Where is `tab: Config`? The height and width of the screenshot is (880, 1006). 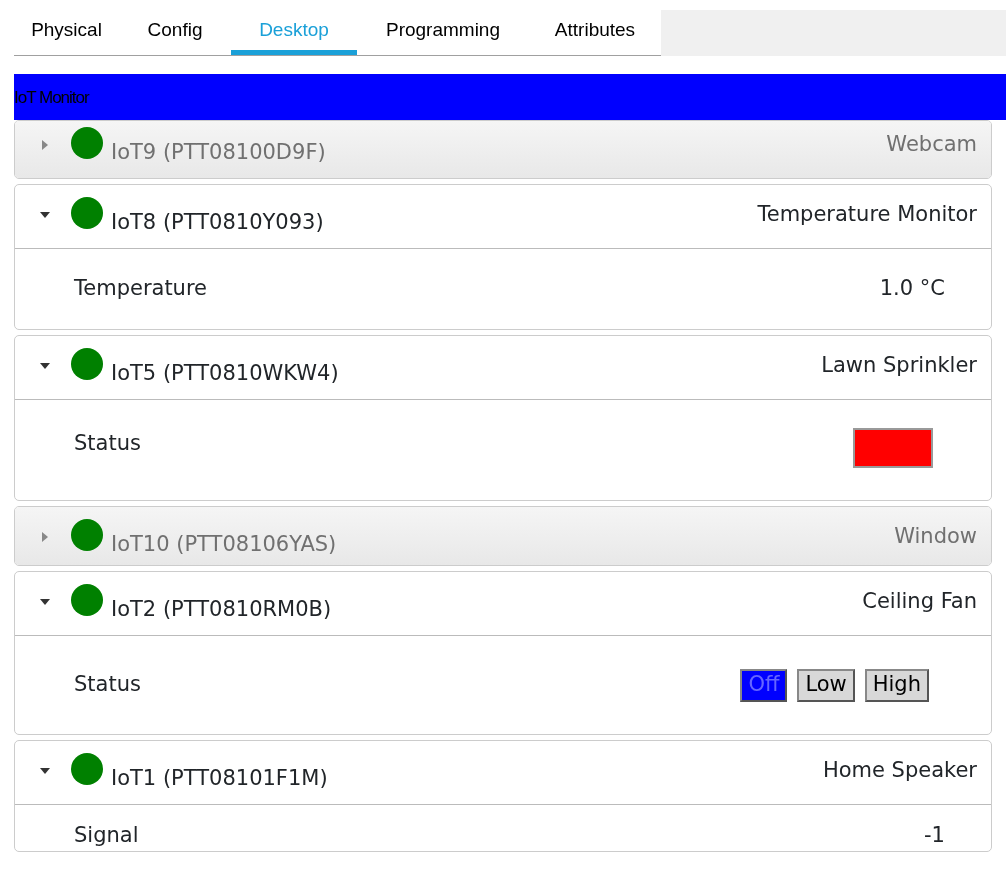
tab: Config is located at coordinates (175, 35).